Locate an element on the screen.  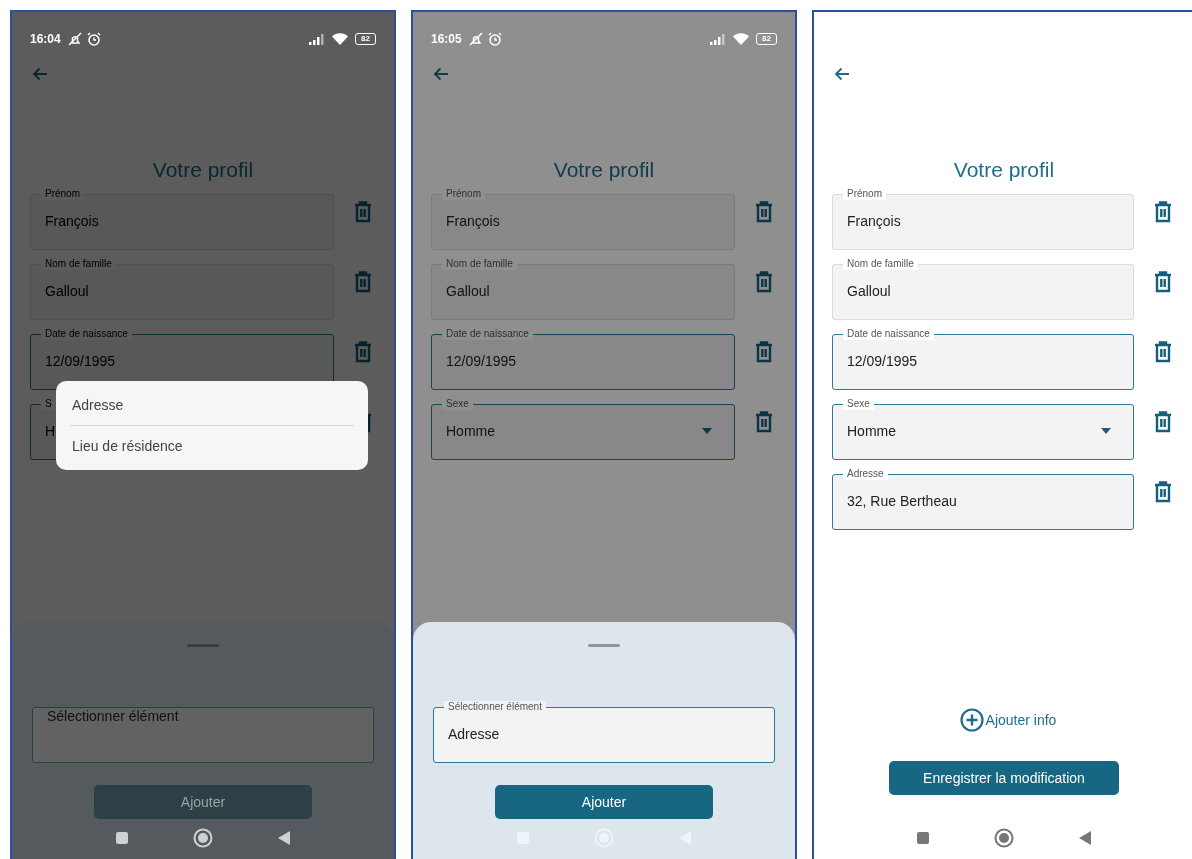
status-time: 16:04 is located at coordinates (45, 39).